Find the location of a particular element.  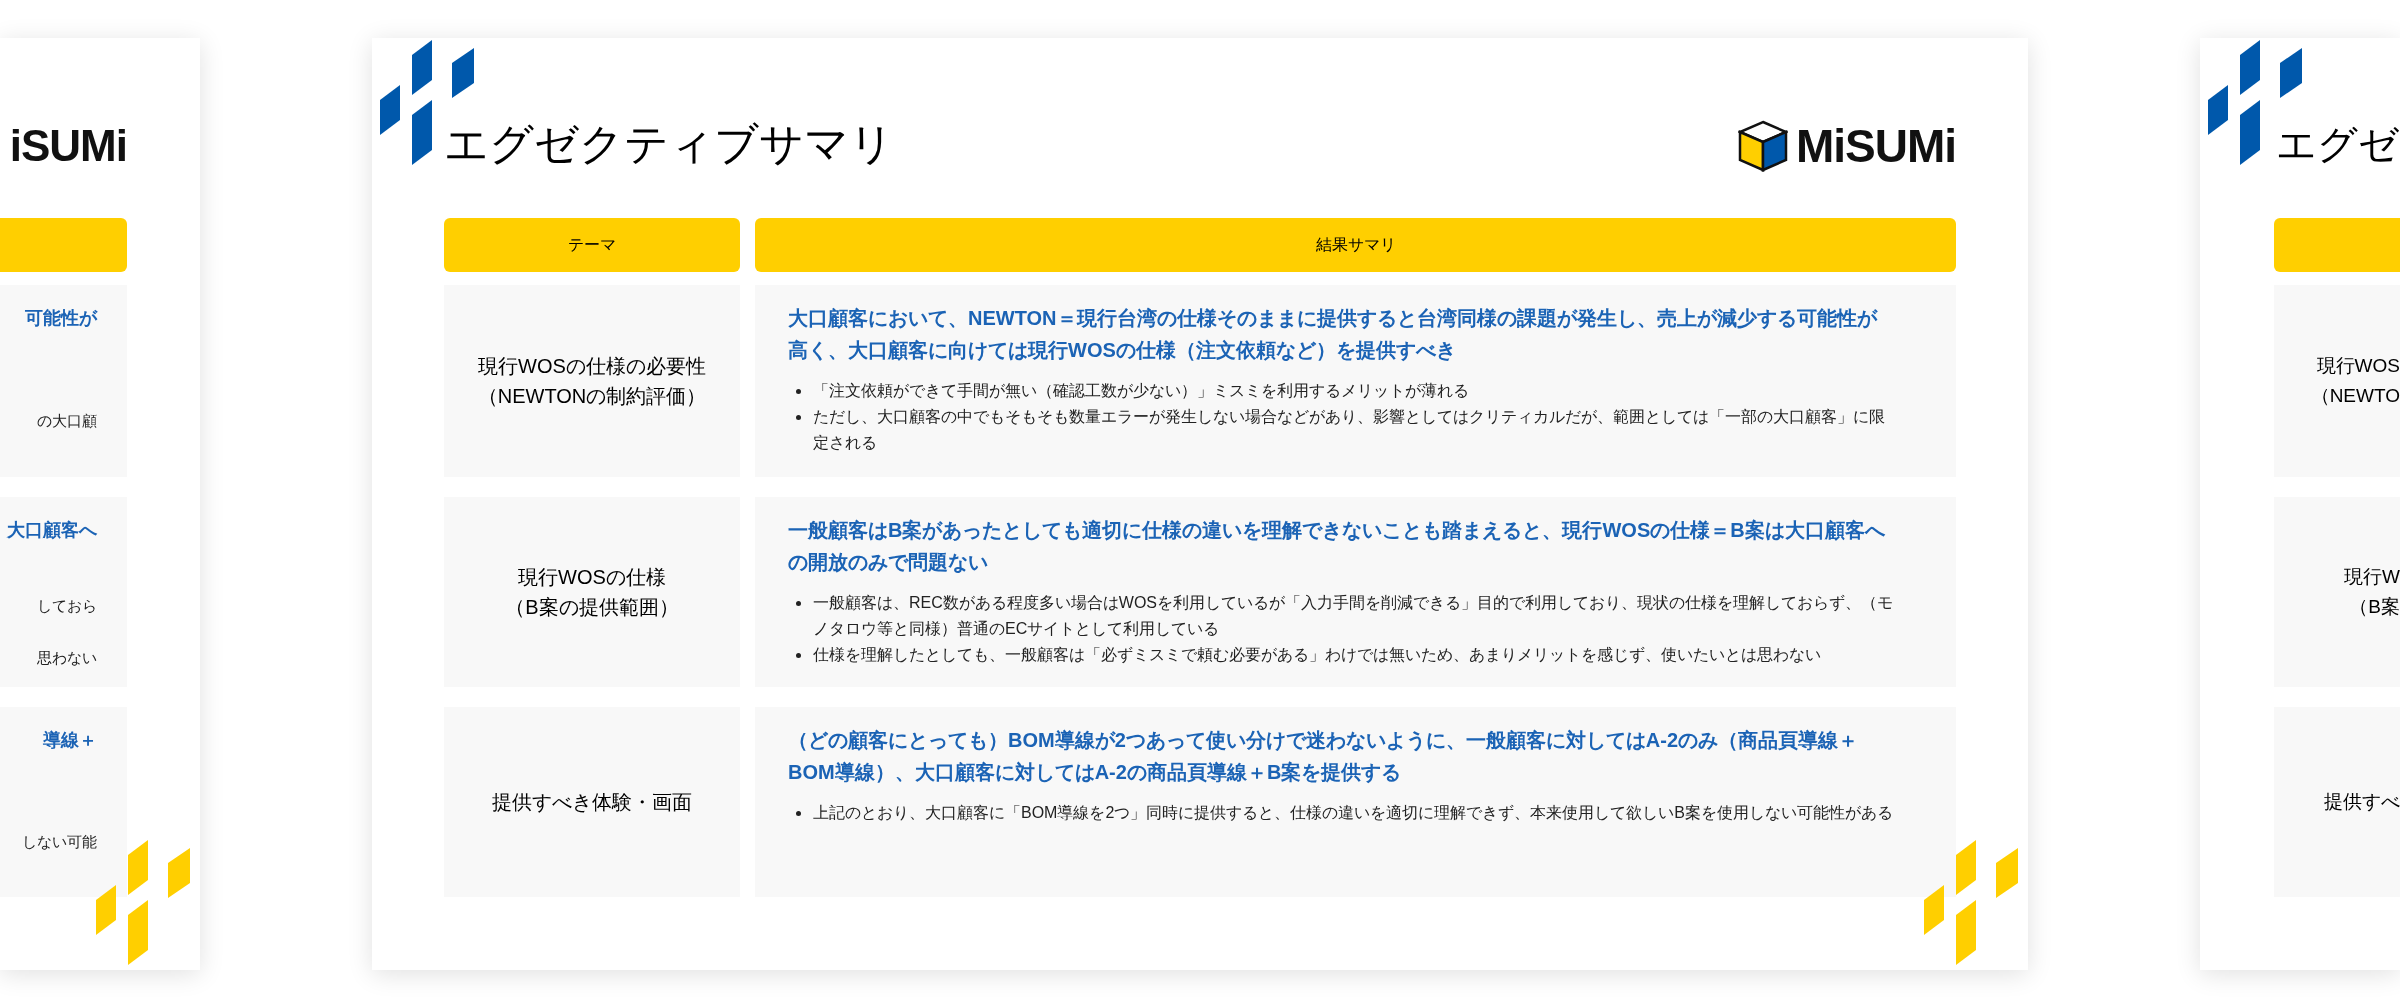

summary-heading: 一般顧客はB案があったとしても適切に仕様の違いを理解できないことも踏まえると、現行WOSの仕様＝B案は大口顧客への開放のみで問題ない is located at coordinates (1337, 546).